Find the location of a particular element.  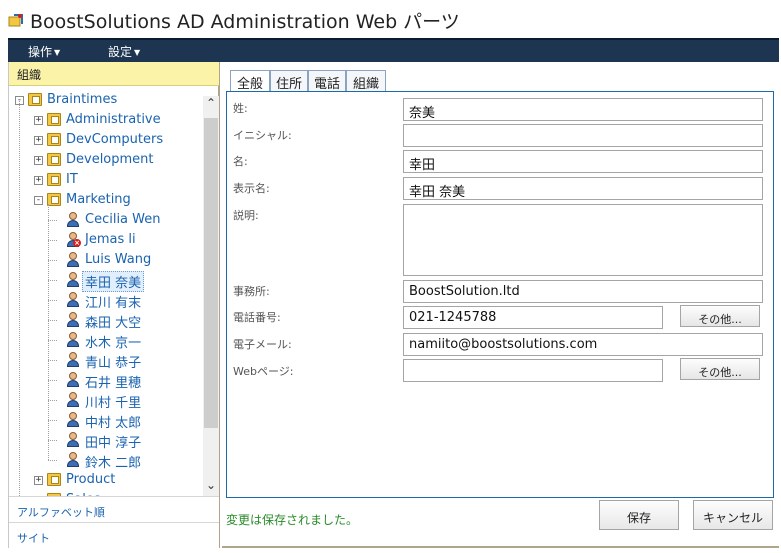

tree-folder-item: + DevComputers is located at coordinates (104, 140).